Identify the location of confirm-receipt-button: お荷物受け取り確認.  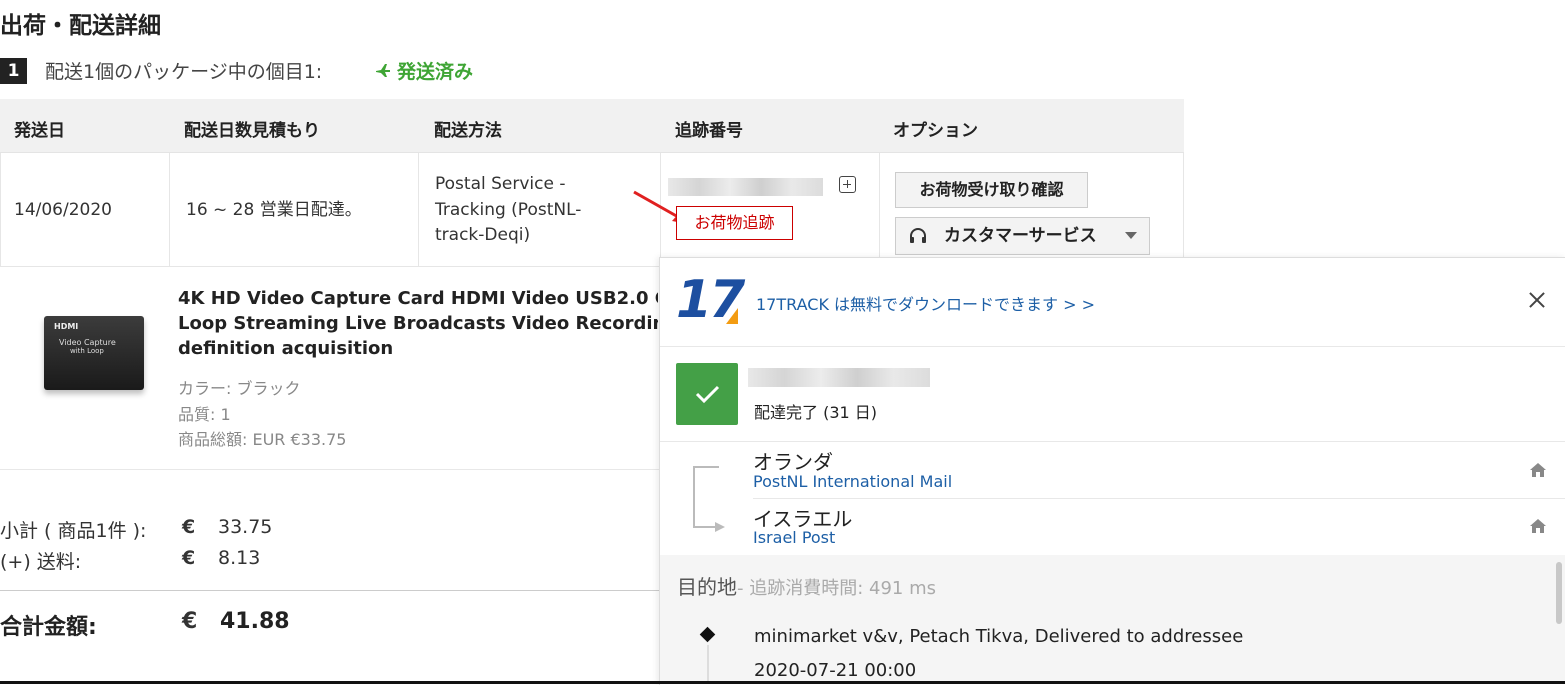
(991, 190).